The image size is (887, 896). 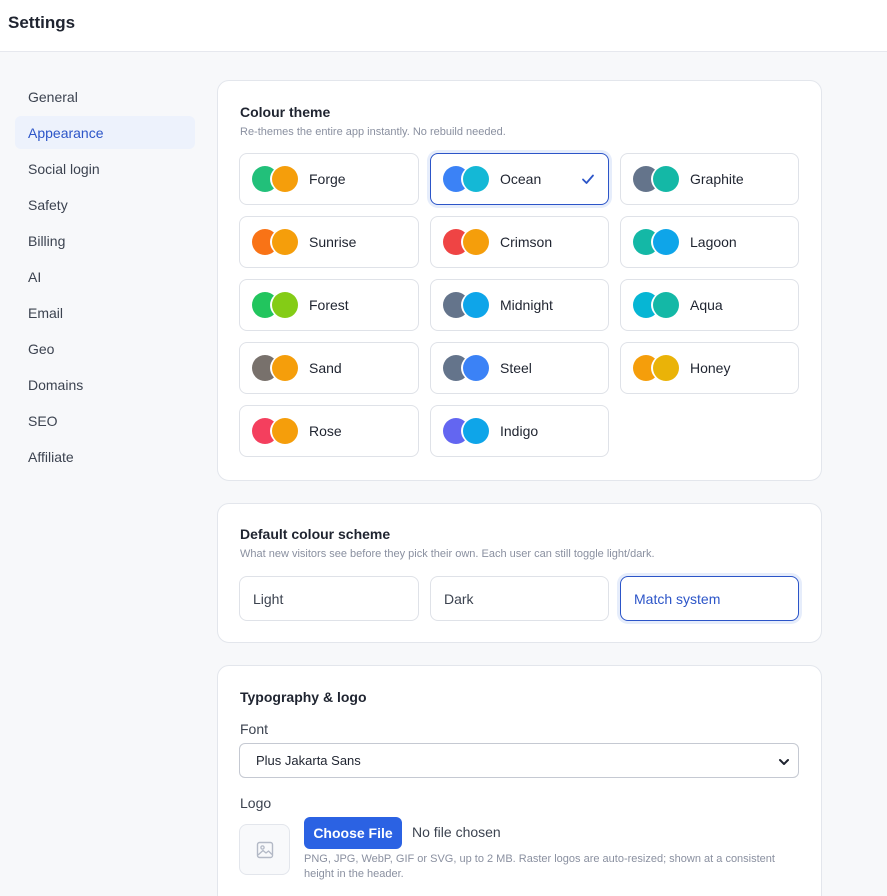 What do you see at coordinates (105, 240) in the screenshot?
I see `sidebar-item-billing: Billing` at bounding box center [105, 240].